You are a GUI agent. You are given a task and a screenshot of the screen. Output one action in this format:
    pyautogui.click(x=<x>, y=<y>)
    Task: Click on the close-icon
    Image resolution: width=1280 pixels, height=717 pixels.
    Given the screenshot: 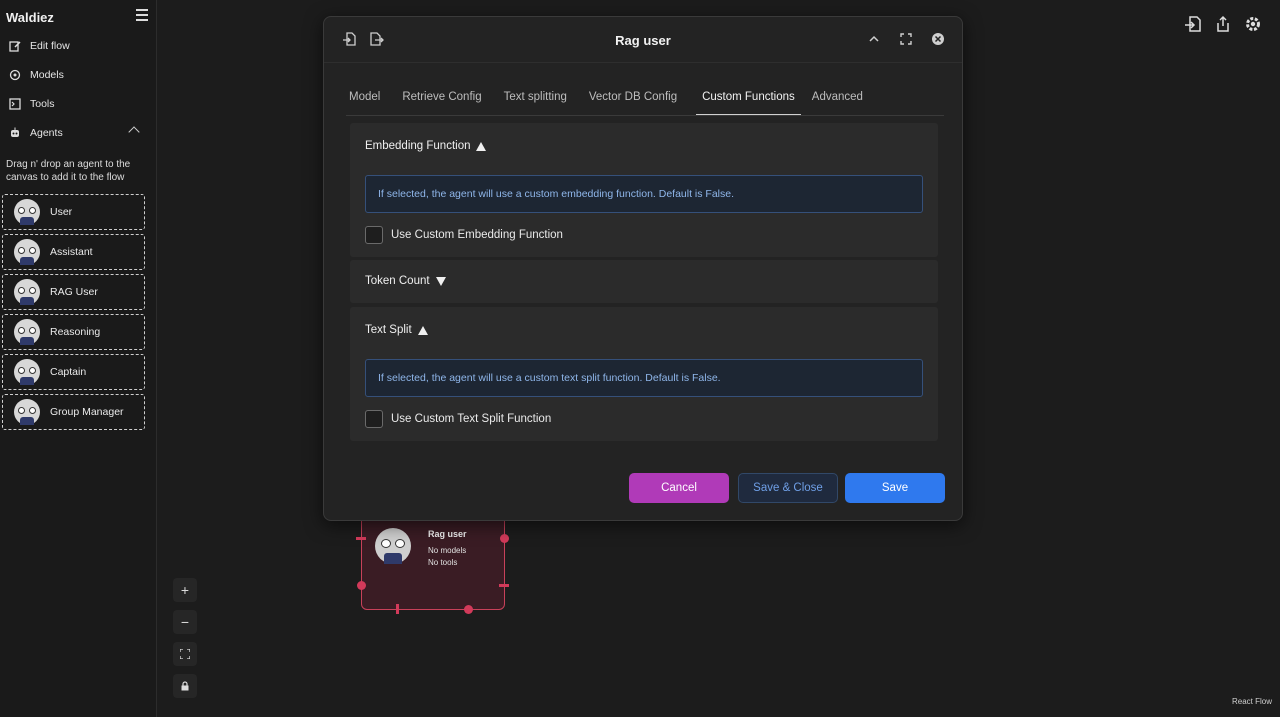 What is the action you would take?
    pyautogui.click(x=938, y=39)
    